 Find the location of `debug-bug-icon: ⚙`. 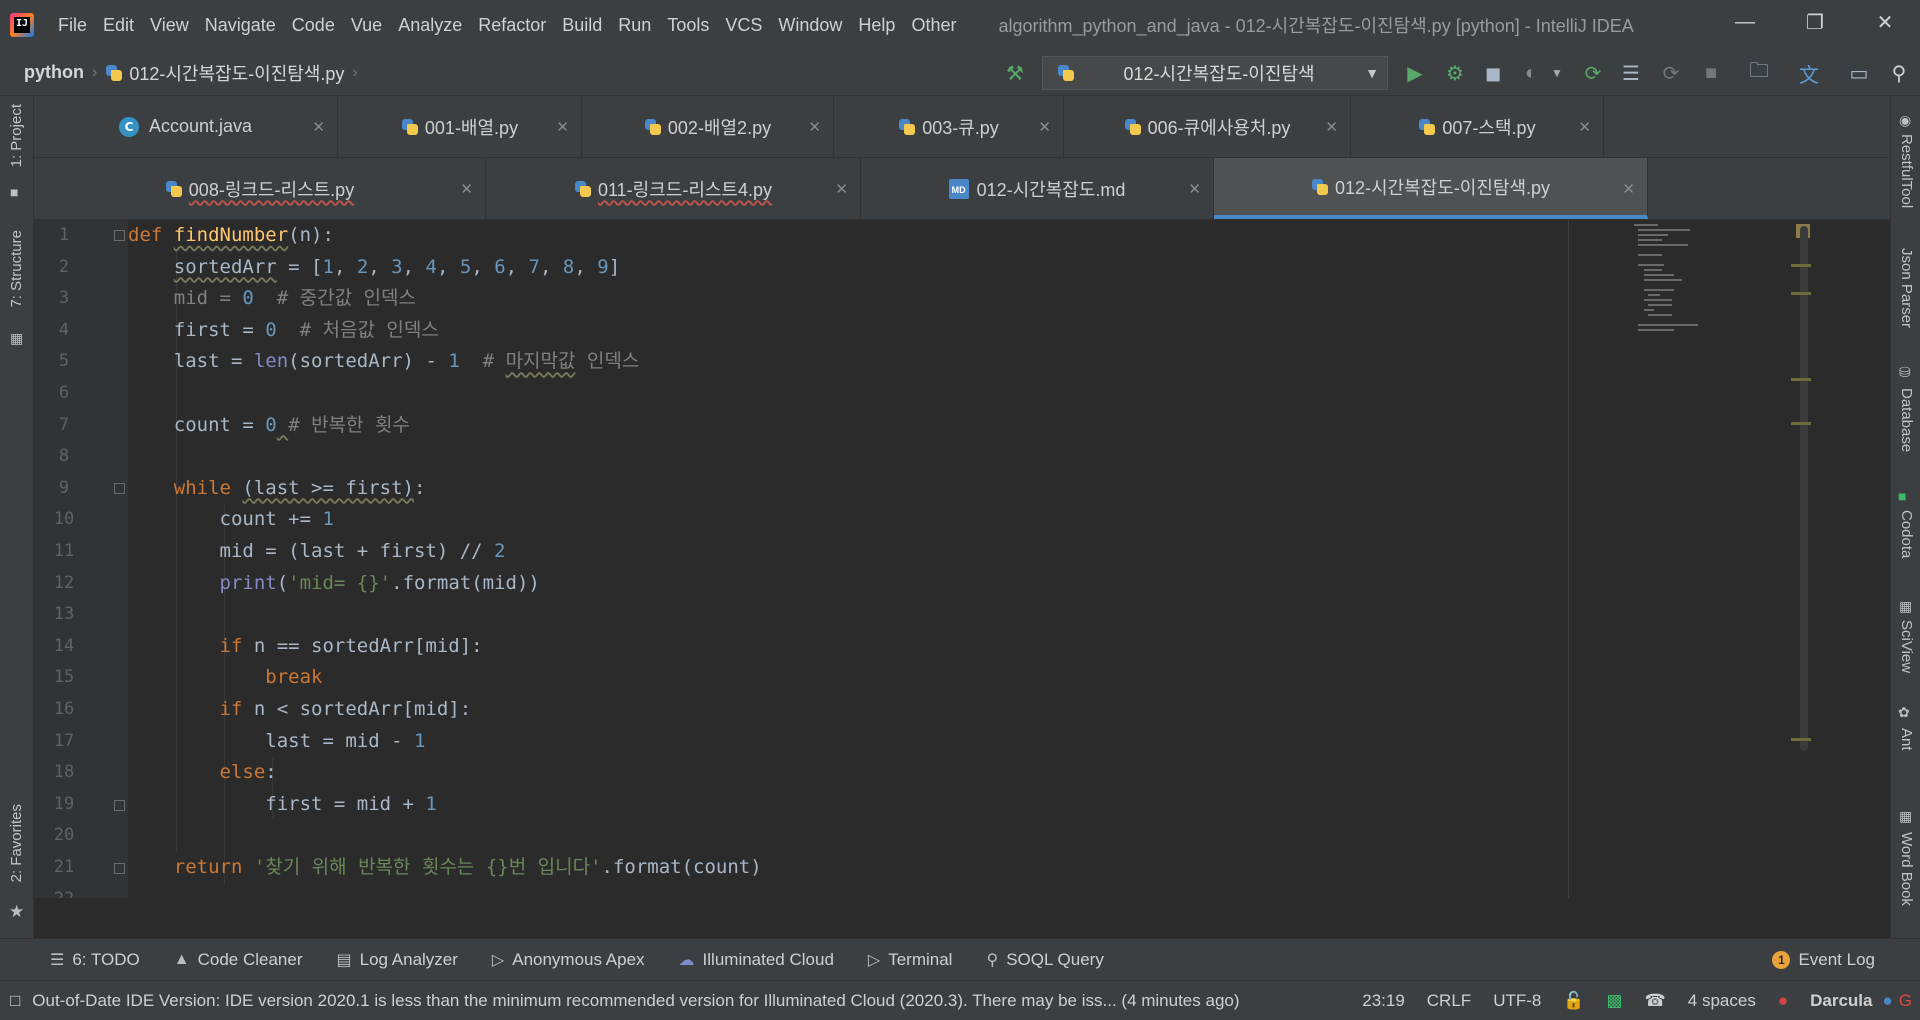

debug-bug-icon: ⚙ is located at coordinates (1455, 73).